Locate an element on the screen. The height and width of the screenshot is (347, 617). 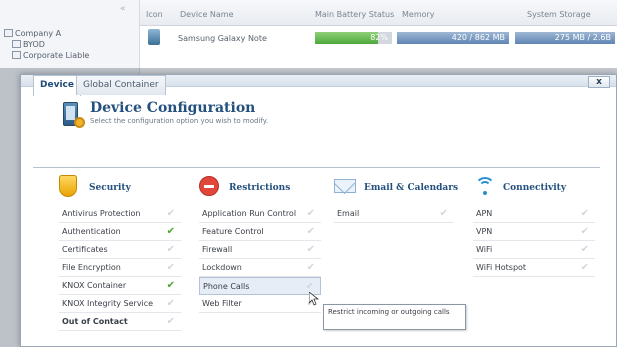
column-header: Device Name is located at coordinates (207, 14).